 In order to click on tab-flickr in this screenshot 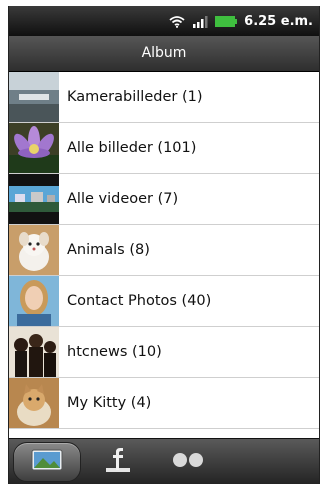, I will do `click(188, 462)`.